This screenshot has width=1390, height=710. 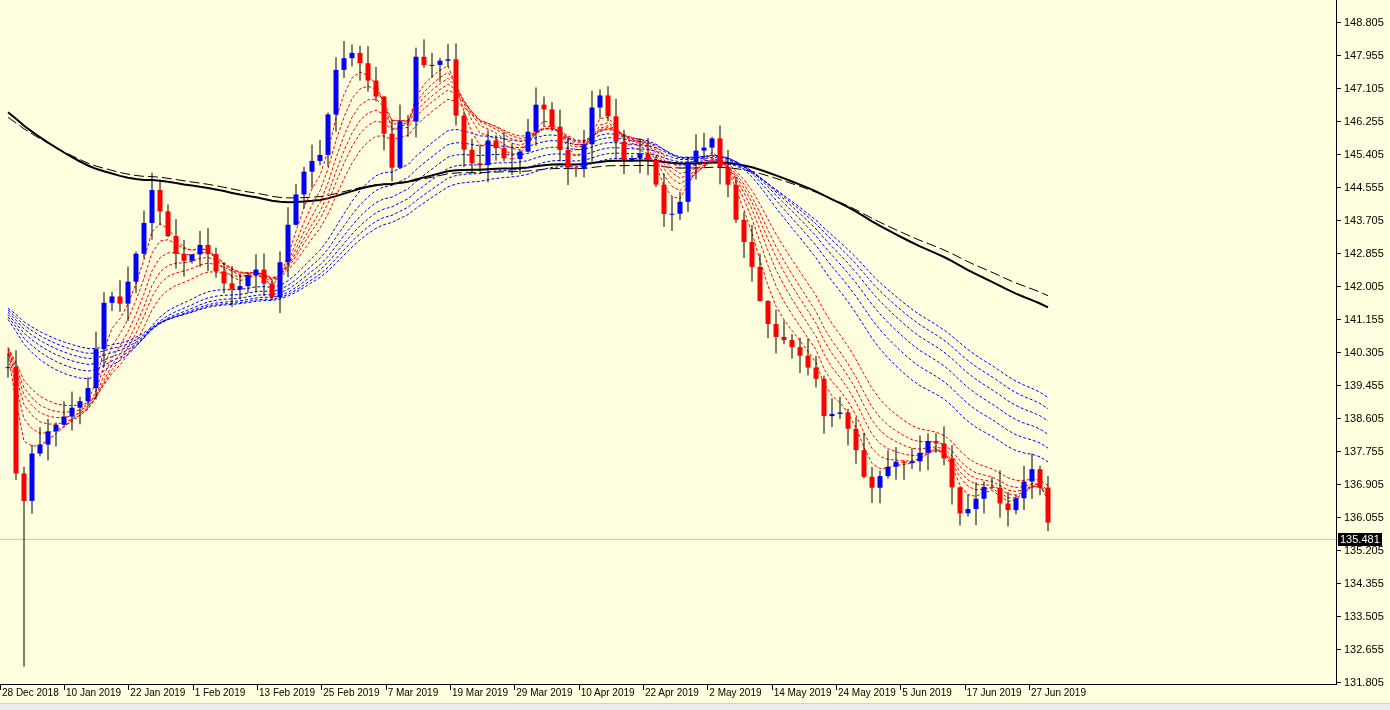 I want to click on date-label: 5 Jun 2019, so click(x=927, y=693).